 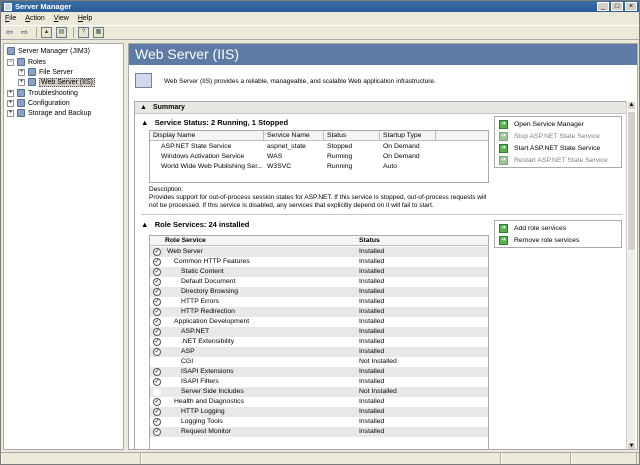 I want to click on collapse-icon: −, so click(x=10, y=62).